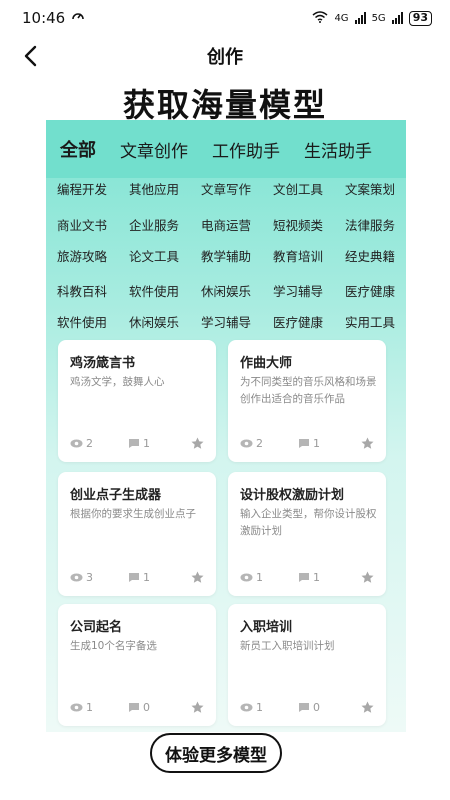 This screenshot has height=800, width=450. I want to click on tag-item: 企业服务, so click(154, 224).